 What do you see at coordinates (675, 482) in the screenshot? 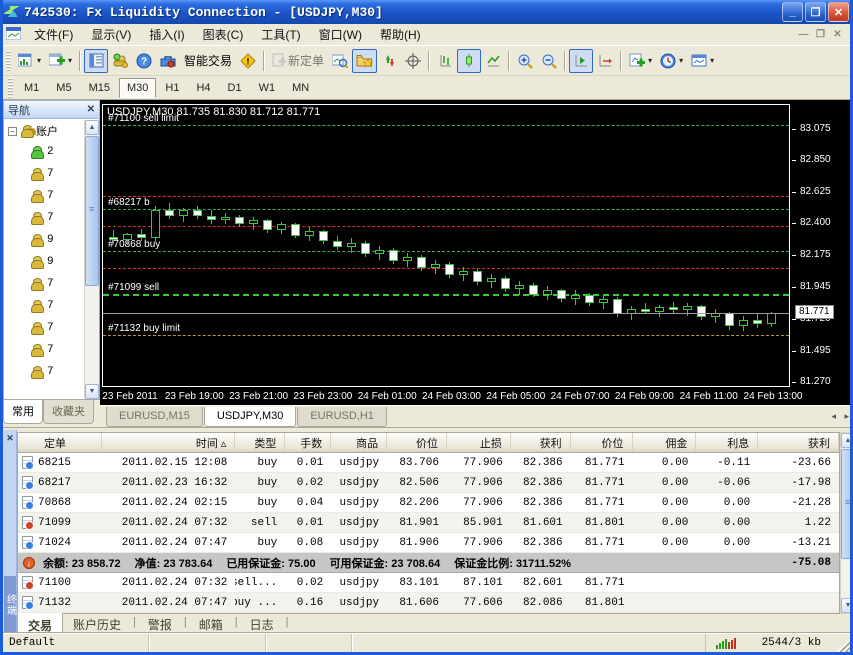
I see `cell-9: 0.00` at bounding box center [675, 482].